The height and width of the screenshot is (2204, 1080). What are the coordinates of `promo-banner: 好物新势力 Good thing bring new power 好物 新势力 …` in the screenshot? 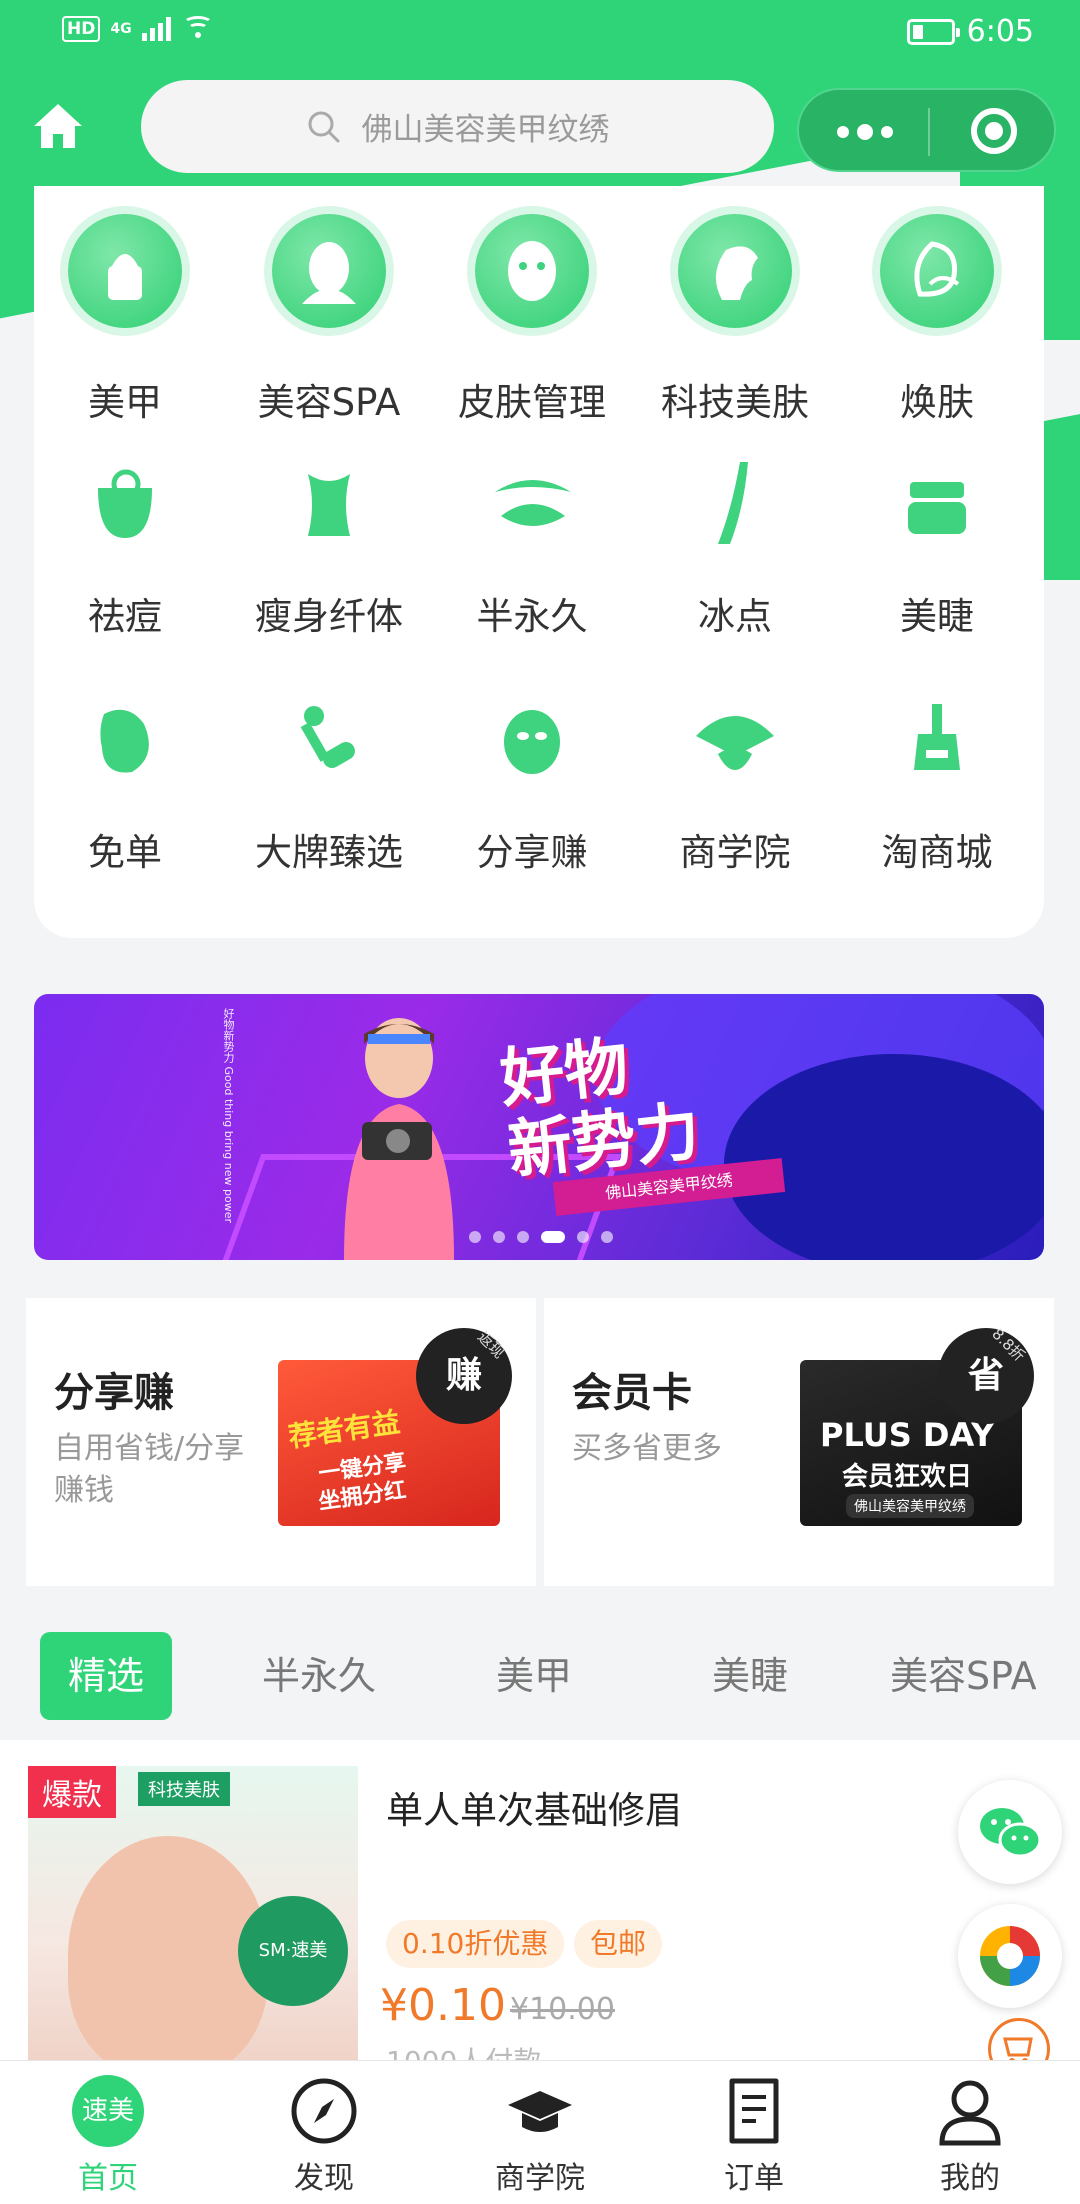 It's located at (539, 1127).